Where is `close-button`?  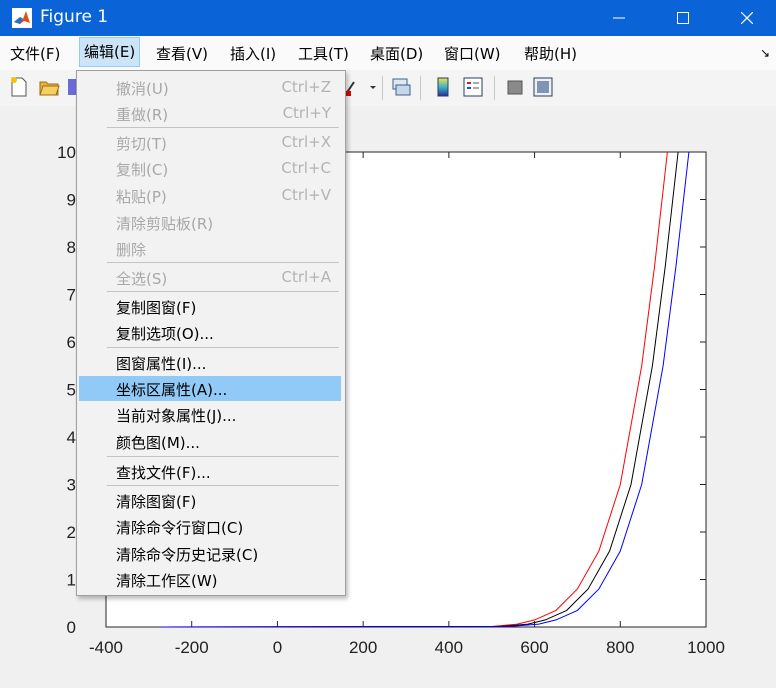
close-button is located at coordinates (747, 18).